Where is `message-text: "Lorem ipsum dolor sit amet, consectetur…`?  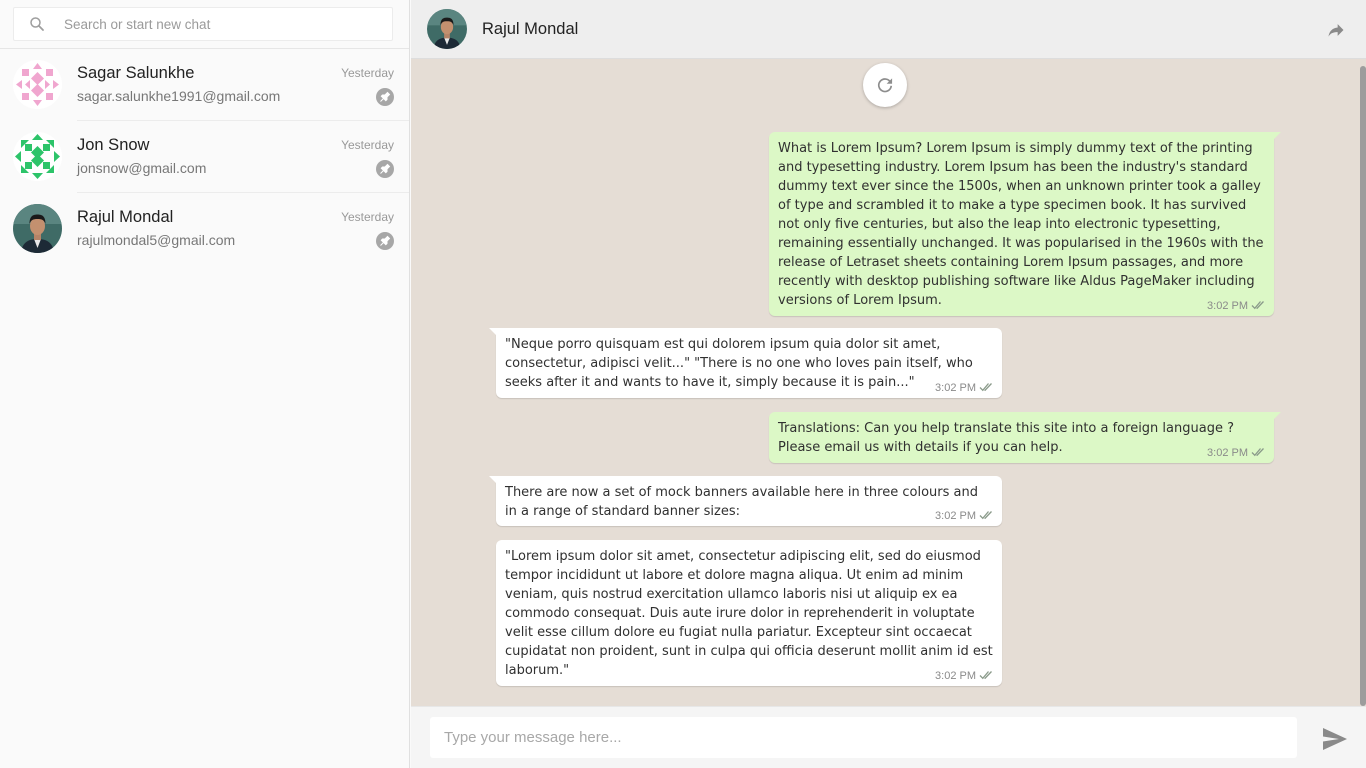 message-text: "Lorem ipsum dolor sit amet, consectetur… is located at coordinates (749, 613).